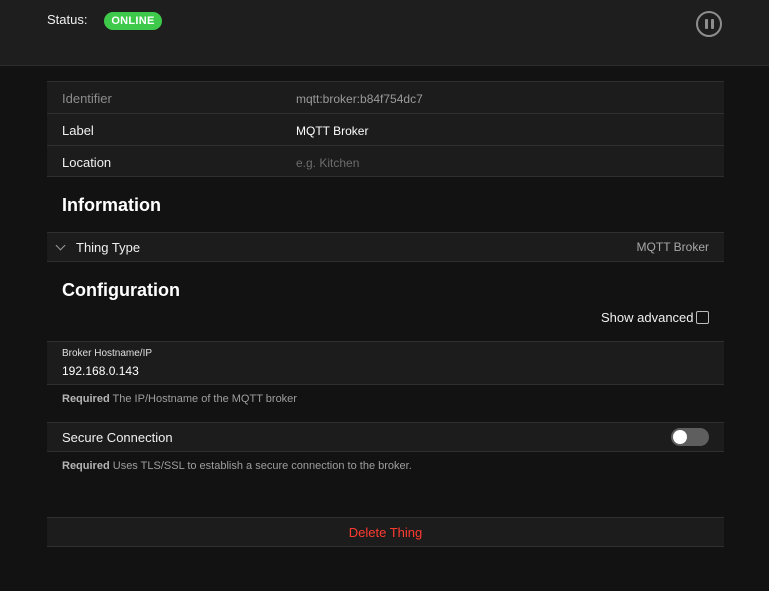  I want to click on identifier-row: Identifier mqtt:broker:b84f754dc7, so click(385, 97).